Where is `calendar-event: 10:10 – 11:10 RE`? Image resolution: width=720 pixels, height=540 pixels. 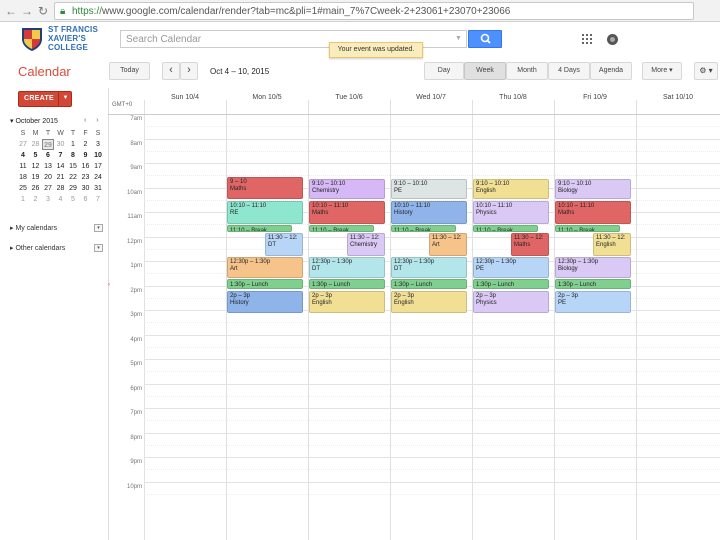 calendar-event: 10:10 – 11:10 RE is located at coordinates (265, 212).